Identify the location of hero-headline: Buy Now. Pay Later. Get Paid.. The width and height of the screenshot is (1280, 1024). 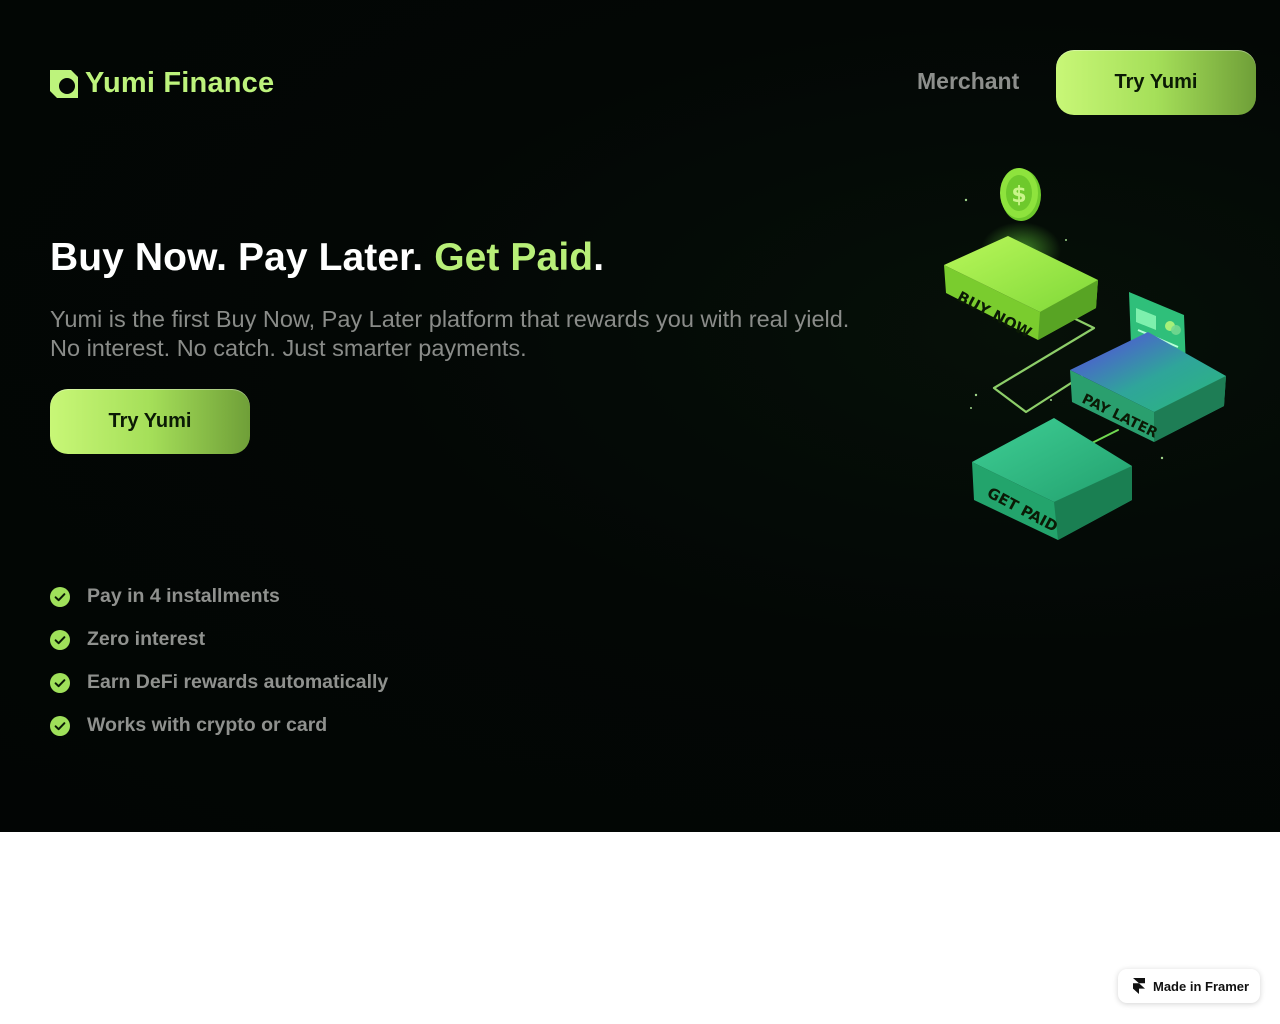
(327, 258).